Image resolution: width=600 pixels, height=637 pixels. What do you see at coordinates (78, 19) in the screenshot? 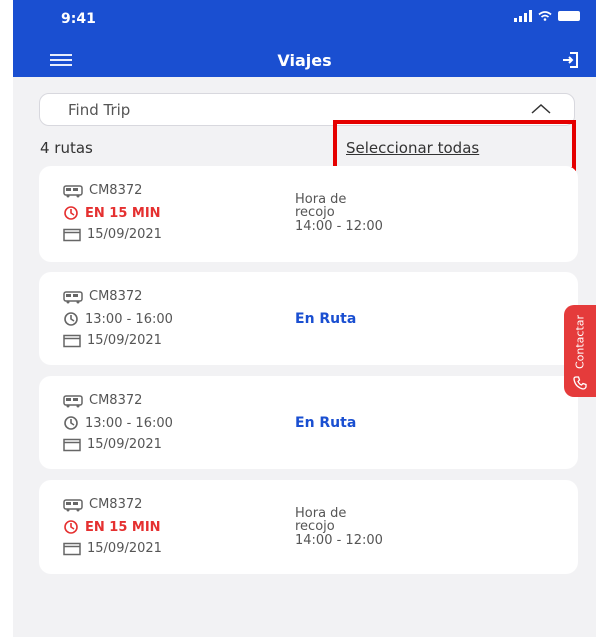
I see `status-time: 9:41` at bounding box center [78, 19].